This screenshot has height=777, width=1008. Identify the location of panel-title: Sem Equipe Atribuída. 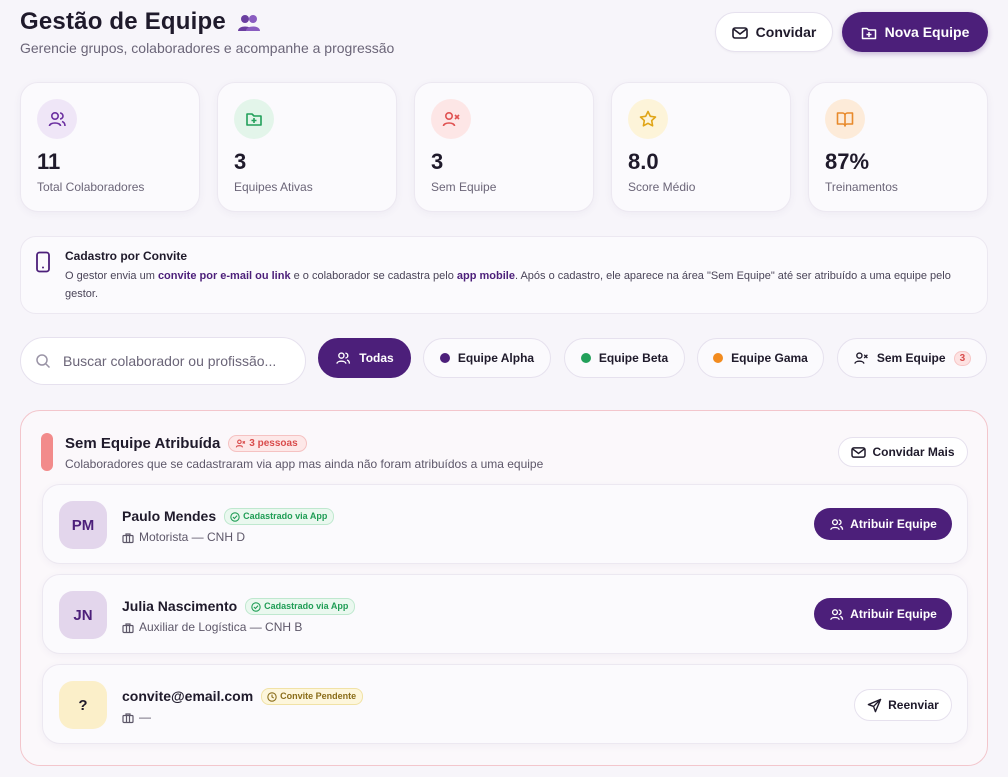
(143, 444).